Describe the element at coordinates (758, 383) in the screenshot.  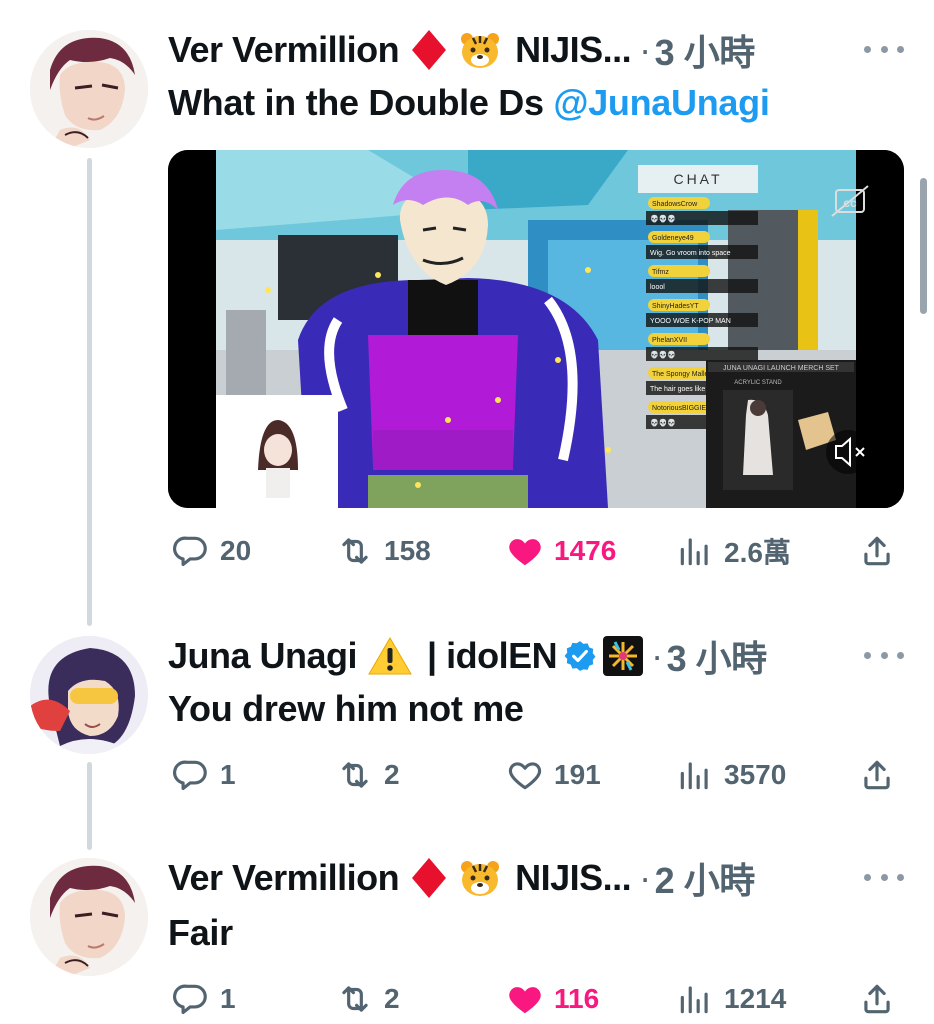
I see `merch-subtitle: ACRYLIC STAND` at that location.